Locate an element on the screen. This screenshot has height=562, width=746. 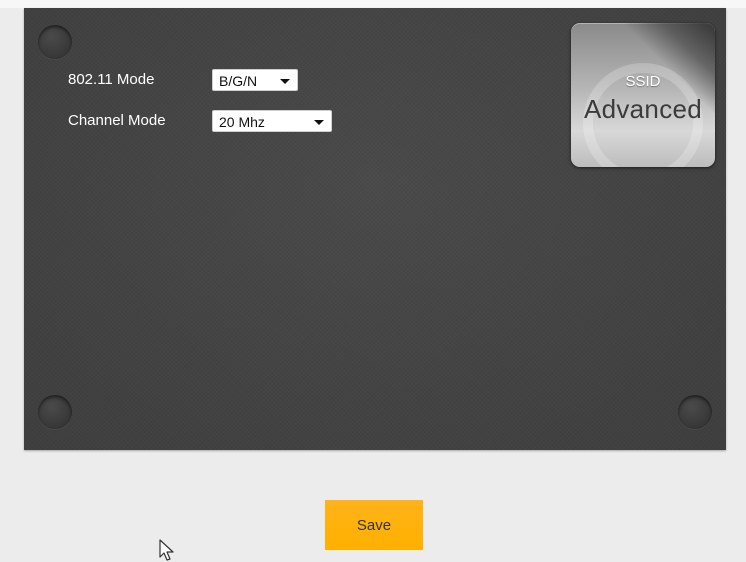
channel-mode-value: 20 Mhz is located at coordinates (242, 122).